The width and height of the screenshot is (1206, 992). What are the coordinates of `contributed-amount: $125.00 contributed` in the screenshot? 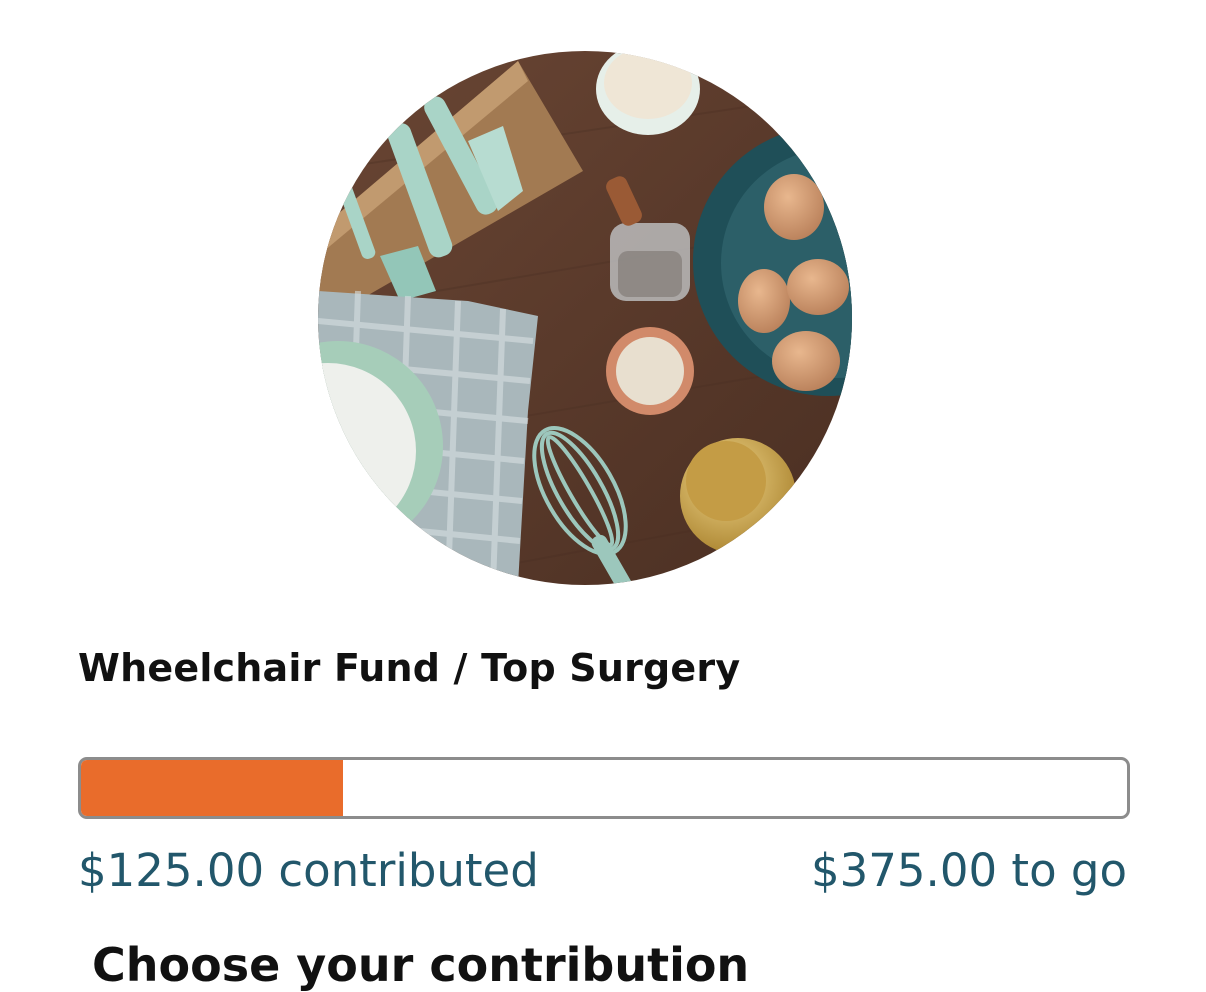 It's located at (308, 870).